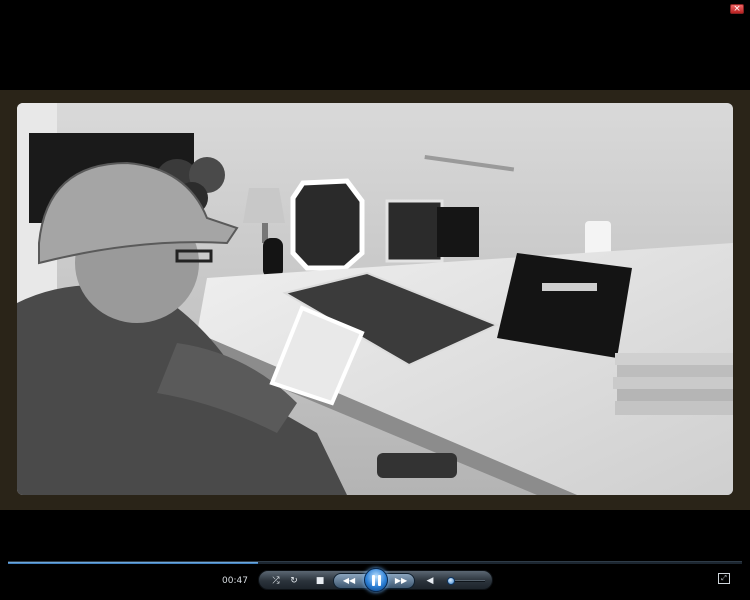 The height and width of the screenshot is (600, 750). What do you see at coordinates (430, 581) in the screenshot?
I see `speaker-icon: ◀` at bounding box center [430, 581].